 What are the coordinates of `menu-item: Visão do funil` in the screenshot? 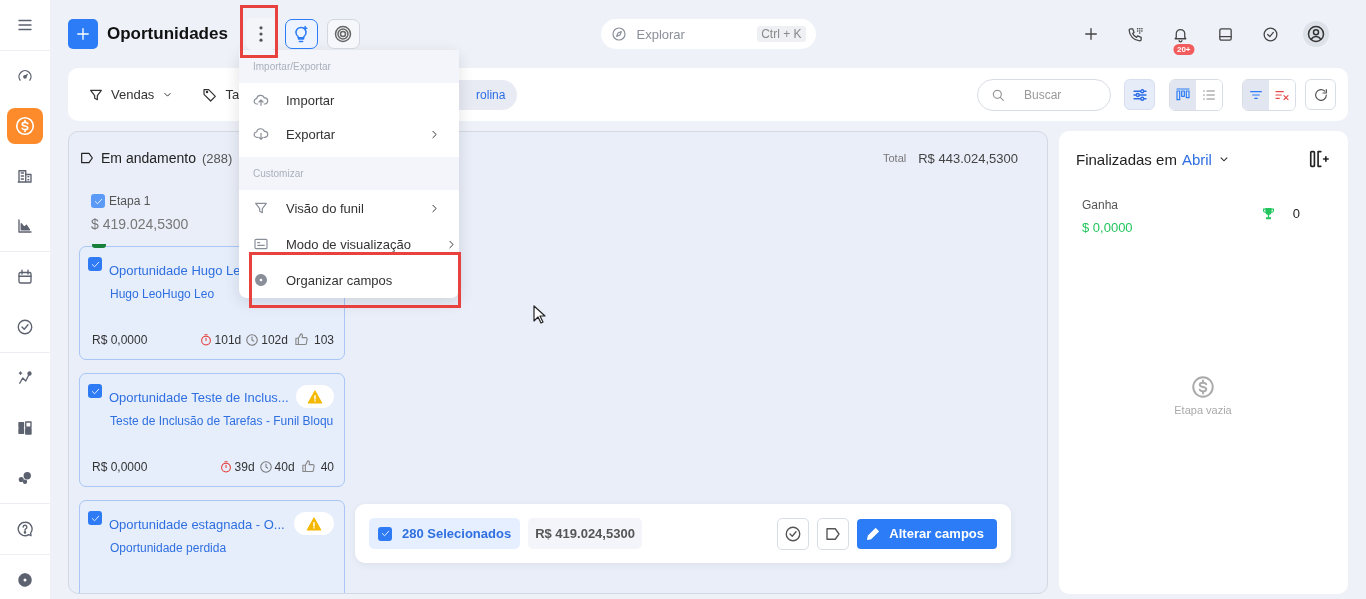 It's located at (353, 208).